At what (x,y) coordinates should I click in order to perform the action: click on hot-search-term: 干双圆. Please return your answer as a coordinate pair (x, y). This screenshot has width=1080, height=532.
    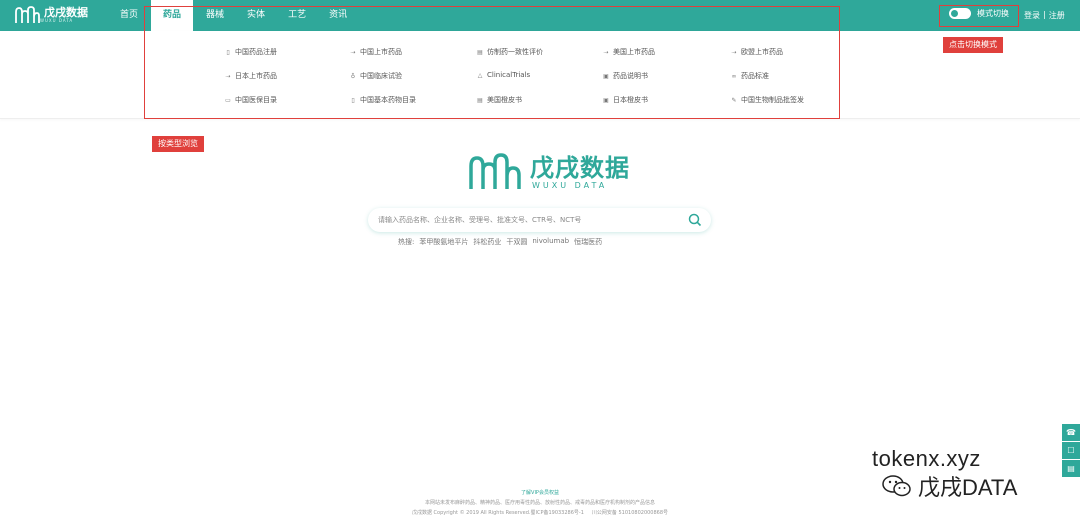
    Looking at the image, I should click on (516, 242).